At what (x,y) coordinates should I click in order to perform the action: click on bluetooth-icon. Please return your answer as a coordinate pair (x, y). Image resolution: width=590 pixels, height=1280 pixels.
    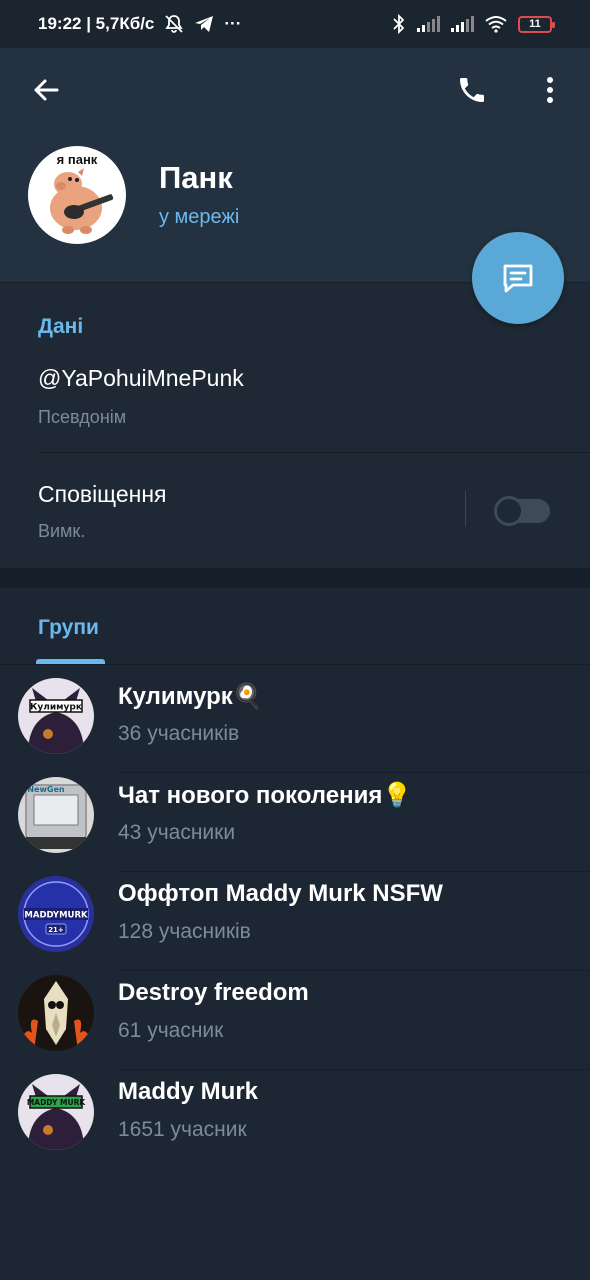
    Looking at the image, I should click on (399, 24).